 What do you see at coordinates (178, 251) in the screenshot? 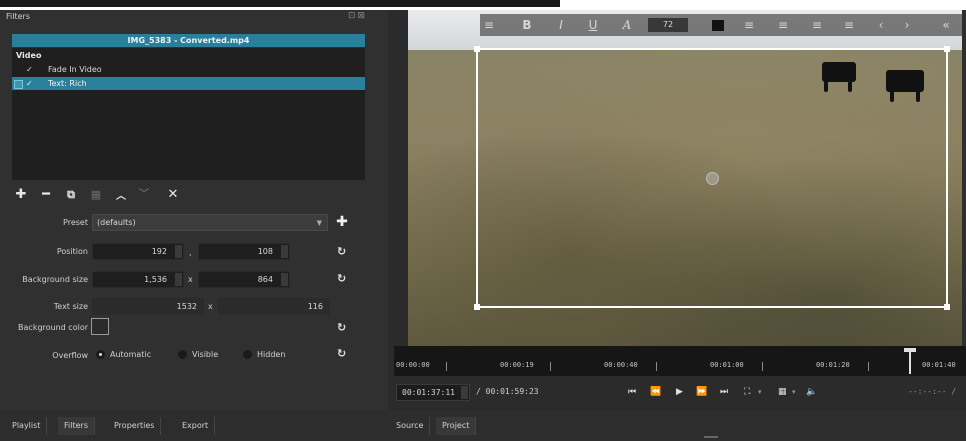
I see `position-x-spinner` at bounding box center [178, 251].